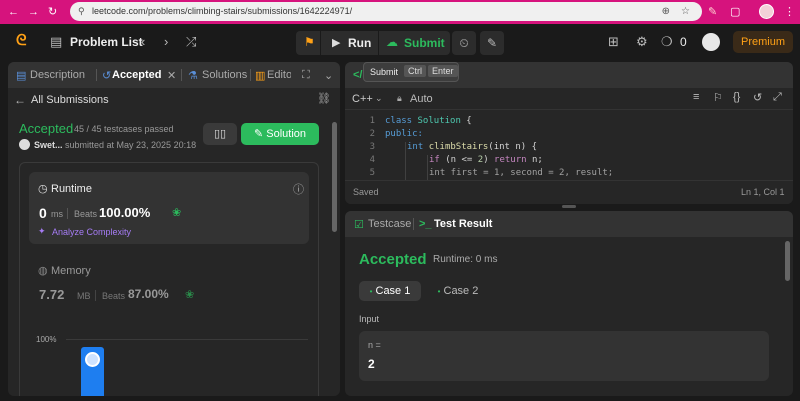 This screenshot has width=800, height=401. I want to click on cursor-position: Ln 1, Col 1, so click(763, 192).